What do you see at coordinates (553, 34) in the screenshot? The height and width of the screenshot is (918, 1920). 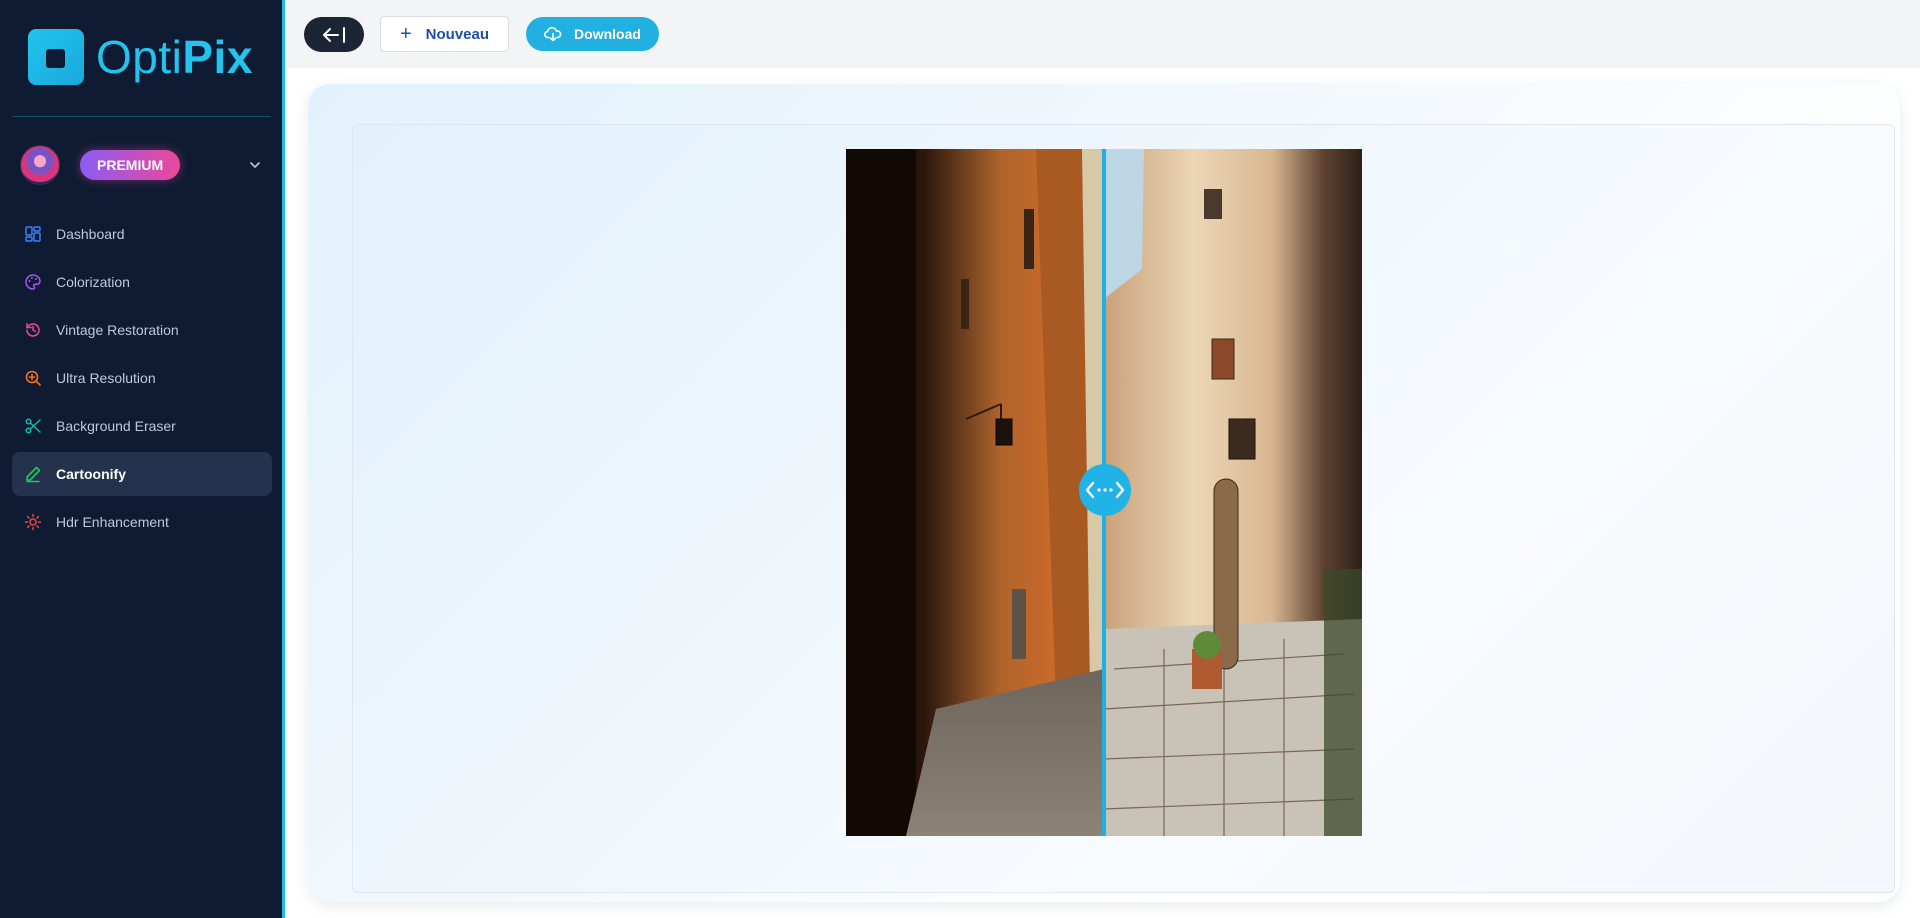 I see `cloud-download-icon` at bounding box center [553, 34].